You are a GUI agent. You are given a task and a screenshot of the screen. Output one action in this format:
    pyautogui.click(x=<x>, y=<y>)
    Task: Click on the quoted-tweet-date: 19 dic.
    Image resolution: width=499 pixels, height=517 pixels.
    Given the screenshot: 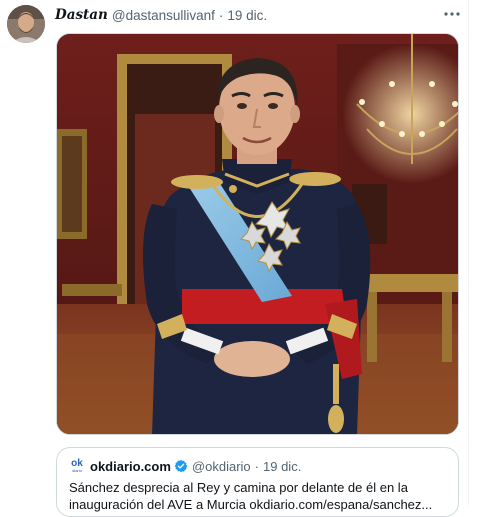 What is the action you would take?
    pyautogui.click(x=282, y=466)
    